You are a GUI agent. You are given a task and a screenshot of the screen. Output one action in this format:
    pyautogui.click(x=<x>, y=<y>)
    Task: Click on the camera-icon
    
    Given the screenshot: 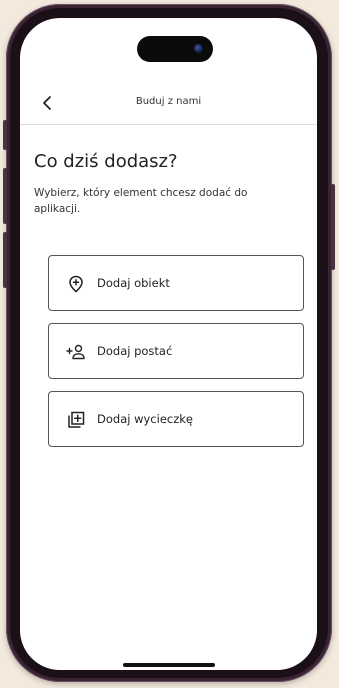 What is the action you would take?
    pyautogui.click(x=198, y=48)
    